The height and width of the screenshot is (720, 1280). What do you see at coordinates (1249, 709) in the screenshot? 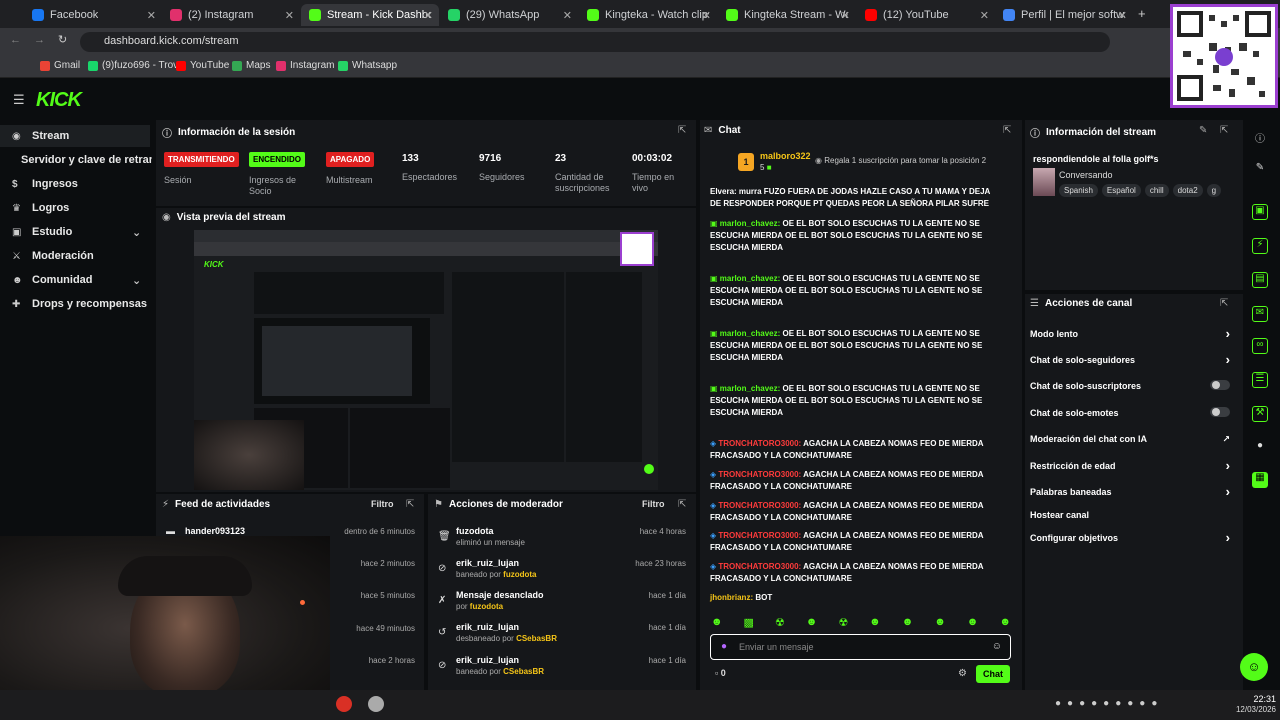
I see `clock-date: 12/03/2026` at bounding box center [1249, 709].